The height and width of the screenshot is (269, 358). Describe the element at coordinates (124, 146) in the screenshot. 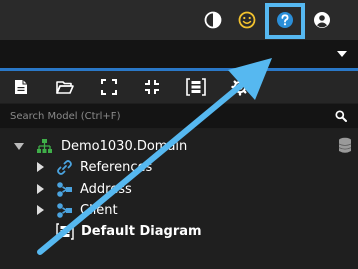

I see `tree-root-label: Demo1030.Domain` at that location.